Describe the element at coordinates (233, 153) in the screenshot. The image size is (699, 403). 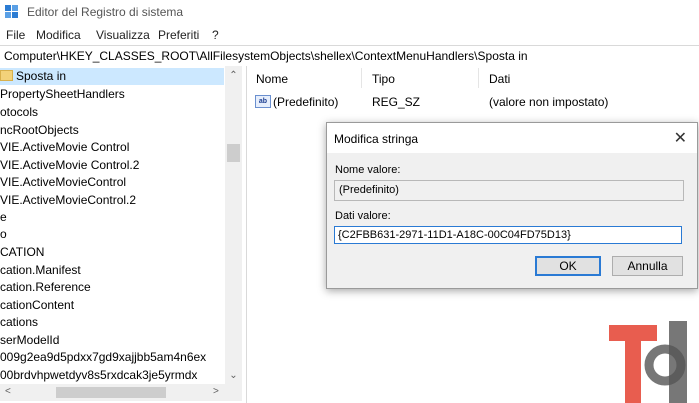
I see `tree-scroll-thumb` at that location.